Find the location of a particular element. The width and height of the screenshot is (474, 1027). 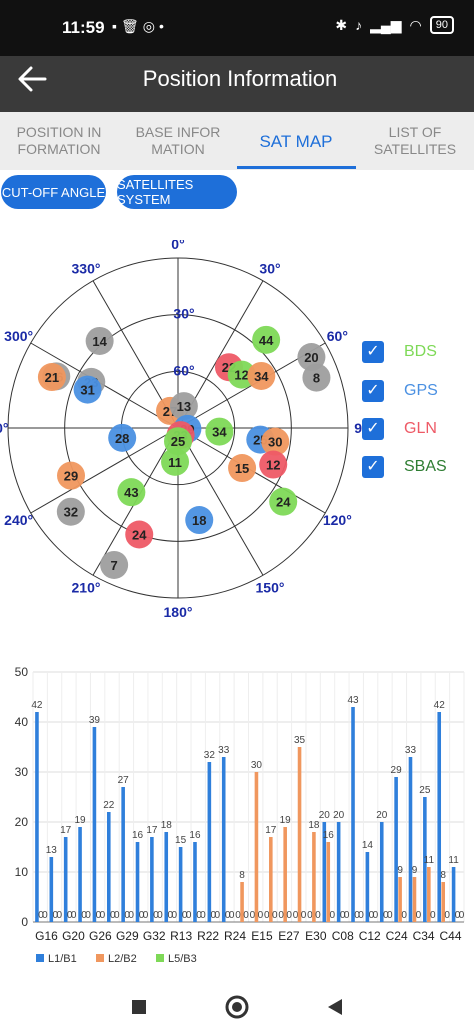

bluetooth-icon: ✱ is located at coordinates (341, 24).